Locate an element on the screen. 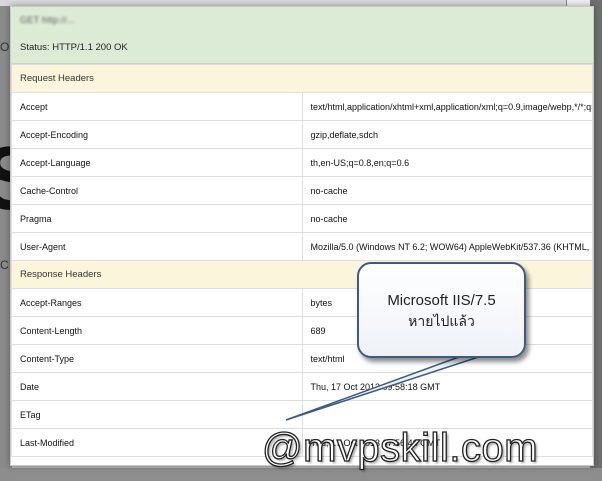 This screenshot has width=602, height=481. callout-tail is located at coordinates (393, 385).